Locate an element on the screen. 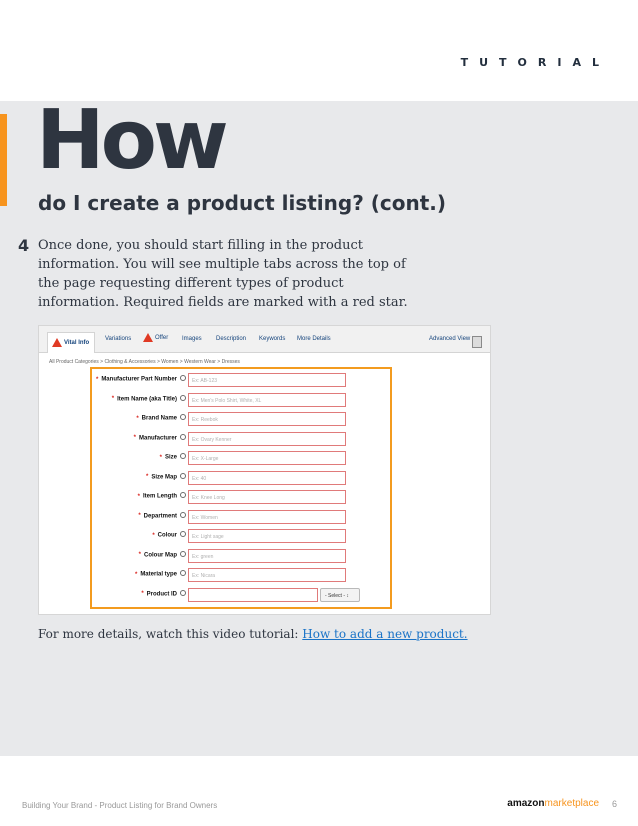  tab-description: Description is located at coordinates (231, 339).